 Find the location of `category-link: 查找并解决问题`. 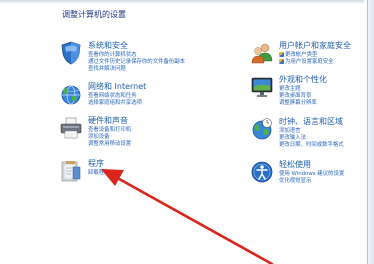

category-link: 查找并解决问题 is located at coordinates (107, 69).